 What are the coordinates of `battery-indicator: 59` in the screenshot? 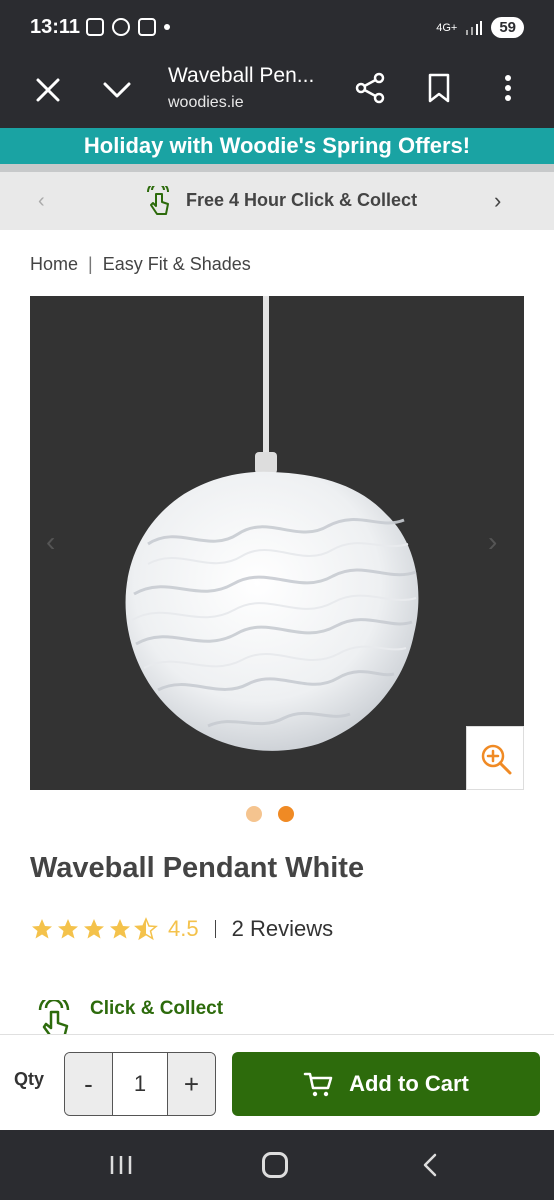 It's located at (507, 27).